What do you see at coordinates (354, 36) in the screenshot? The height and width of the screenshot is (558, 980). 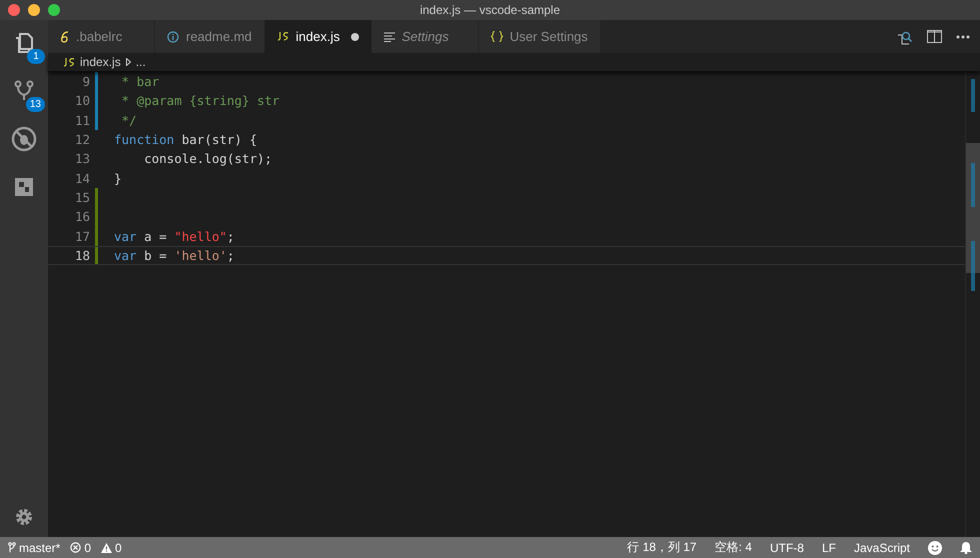 I see `unsaved-dot-icon` at bounding box center [354, 36].